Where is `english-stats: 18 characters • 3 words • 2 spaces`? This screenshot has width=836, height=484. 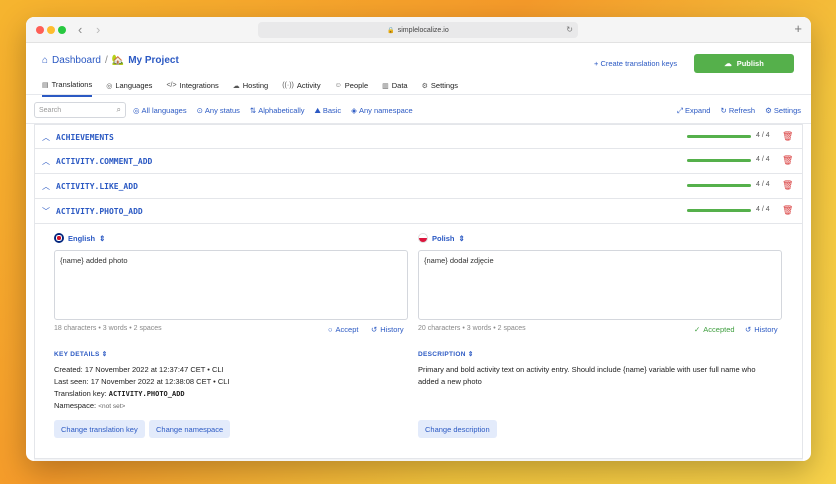
english-stats: 18 characters • 3 words • 2 spaces is located at coordinates (108, 328).